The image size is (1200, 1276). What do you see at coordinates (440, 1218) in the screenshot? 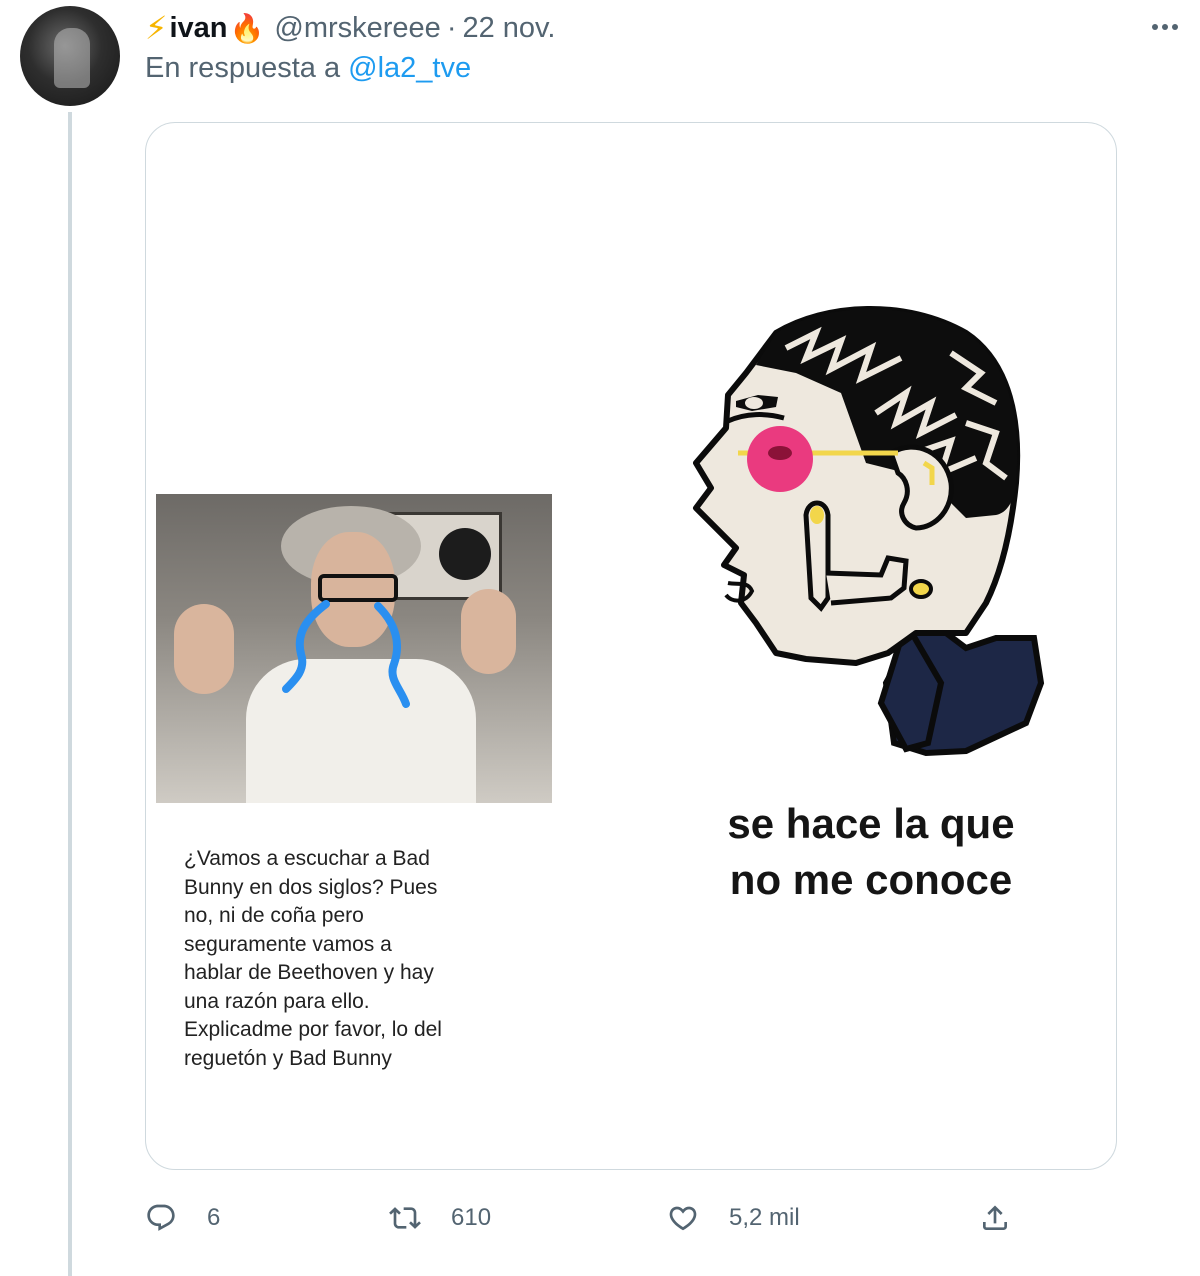
I see `retweet-button: 610` at bounding box center [440, 1218].